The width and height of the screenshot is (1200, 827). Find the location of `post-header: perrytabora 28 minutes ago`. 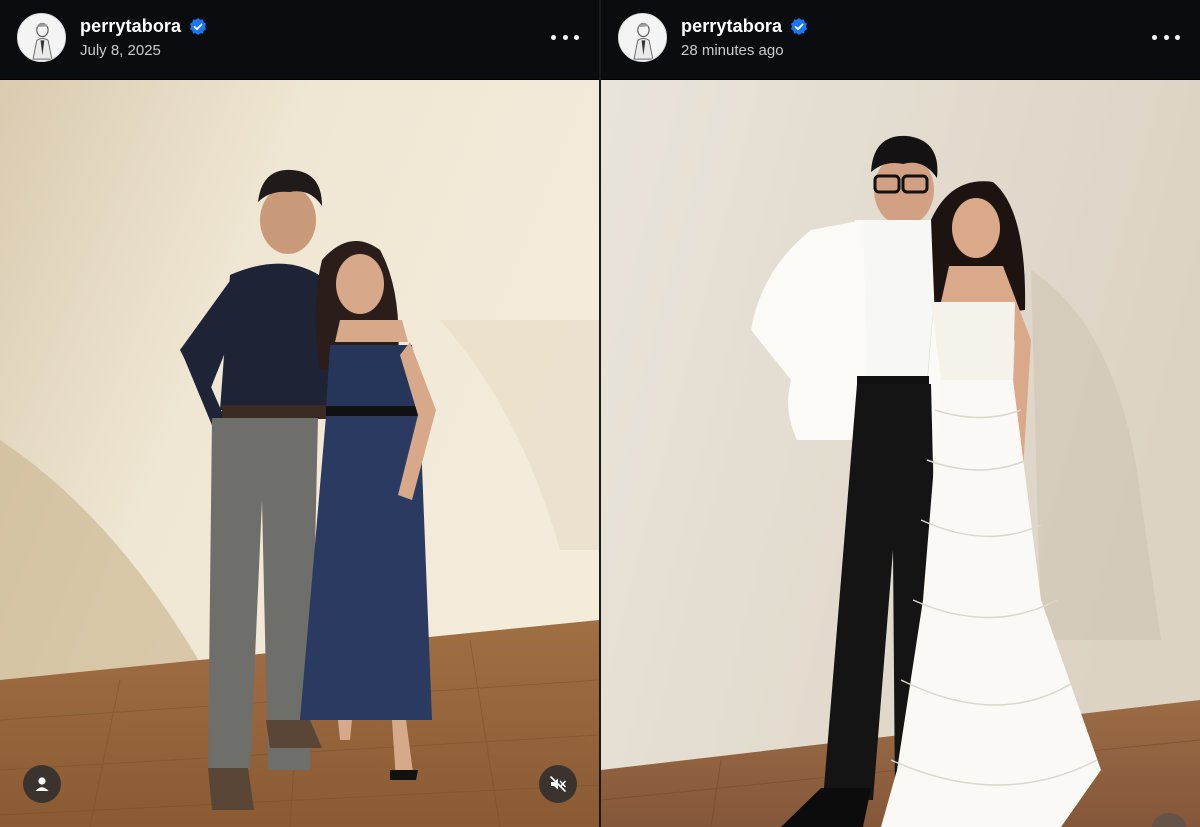

post-header: perrytabora 28 minutes ago is located at coordinates (900, 39).